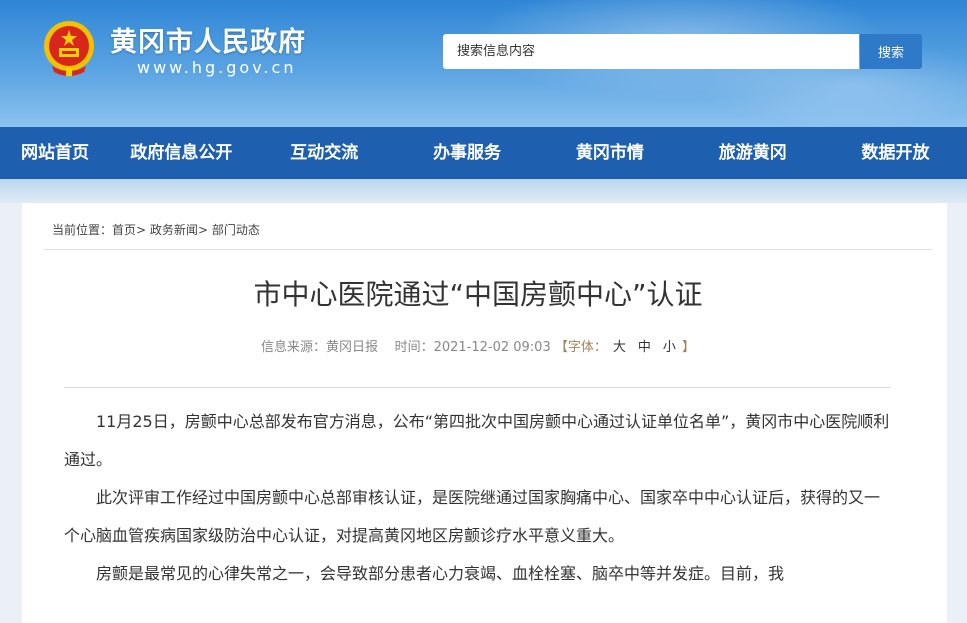  I want to click on font-size-label: 【字体：, so click(580, 347).